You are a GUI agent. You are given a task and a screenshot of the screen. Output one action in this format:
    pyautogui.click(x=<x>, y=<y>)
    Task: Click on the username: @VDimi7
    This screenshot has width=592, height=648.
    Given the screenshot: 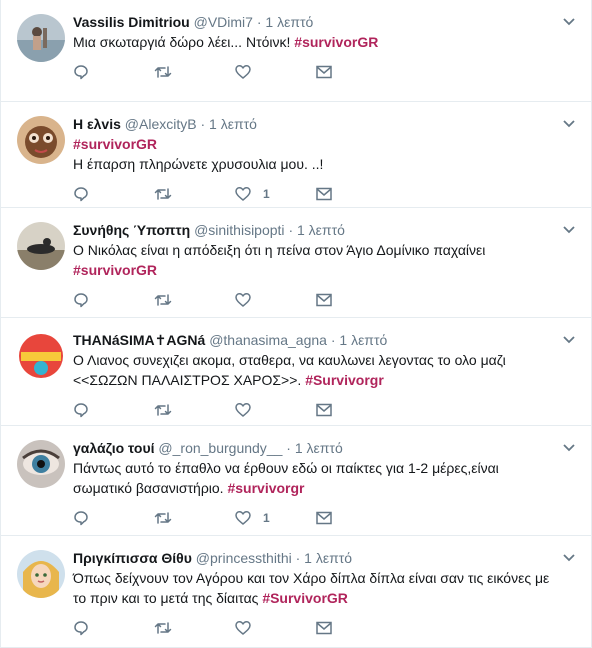 What is the action you would take?
    pyautogui.click(x=223, y=22)
    